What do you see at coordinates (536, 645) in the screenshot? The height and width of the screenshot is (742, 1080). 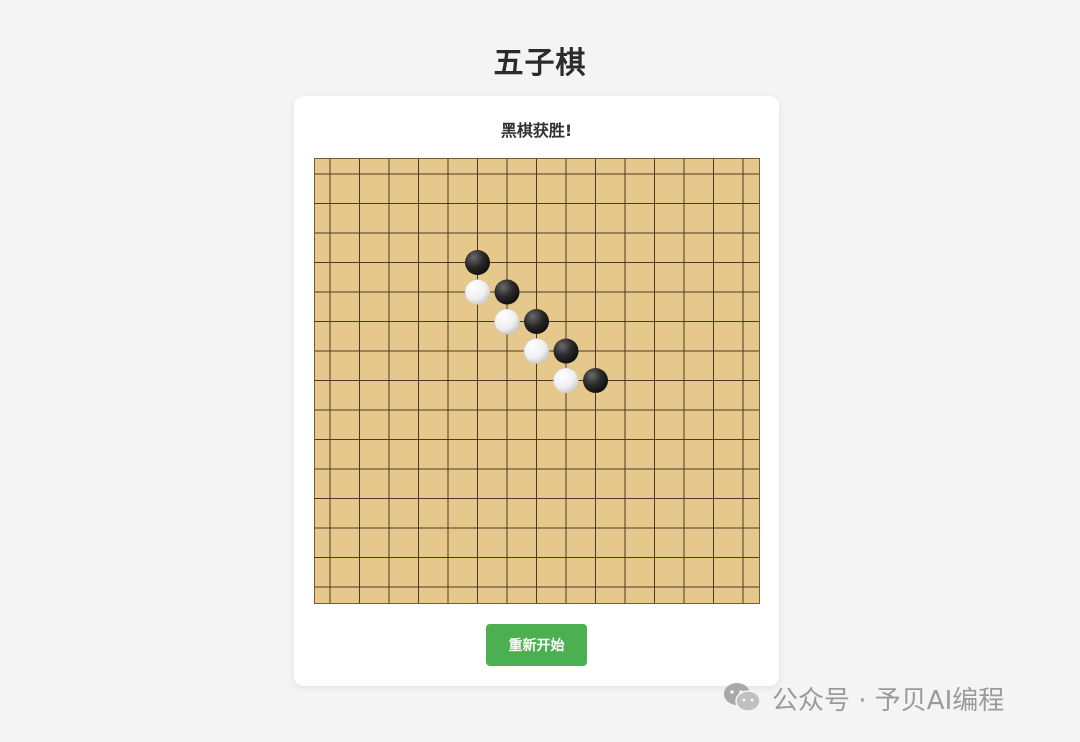 I see `restart-button: 重新开始` at bounding box center [536, 645].